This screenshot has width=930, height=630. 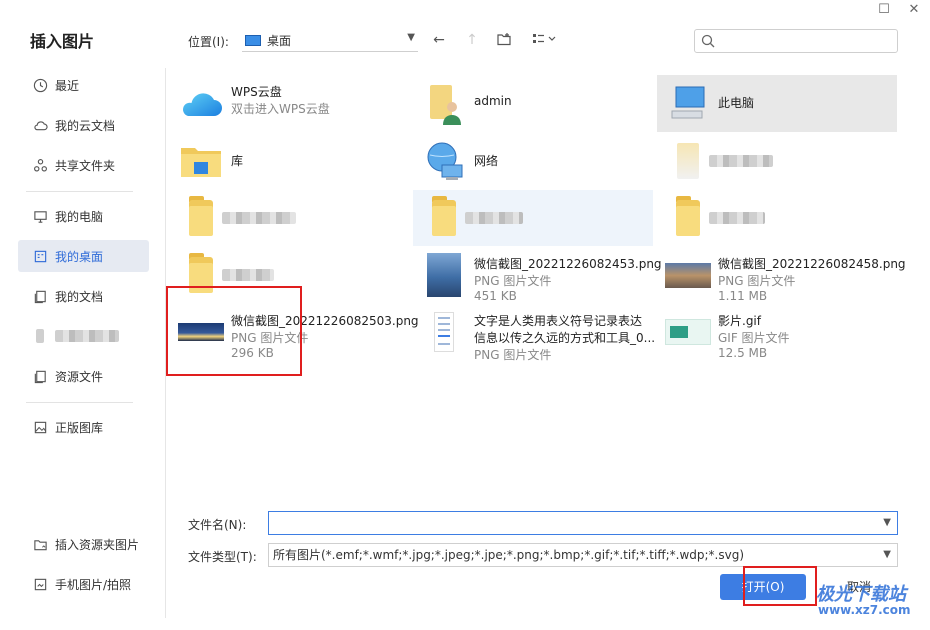 What do you see at coordinates (568, 264) in the screenshot?
I see `file-name: 微信截图_20221226082453.png` at bounding box center [568, 264].